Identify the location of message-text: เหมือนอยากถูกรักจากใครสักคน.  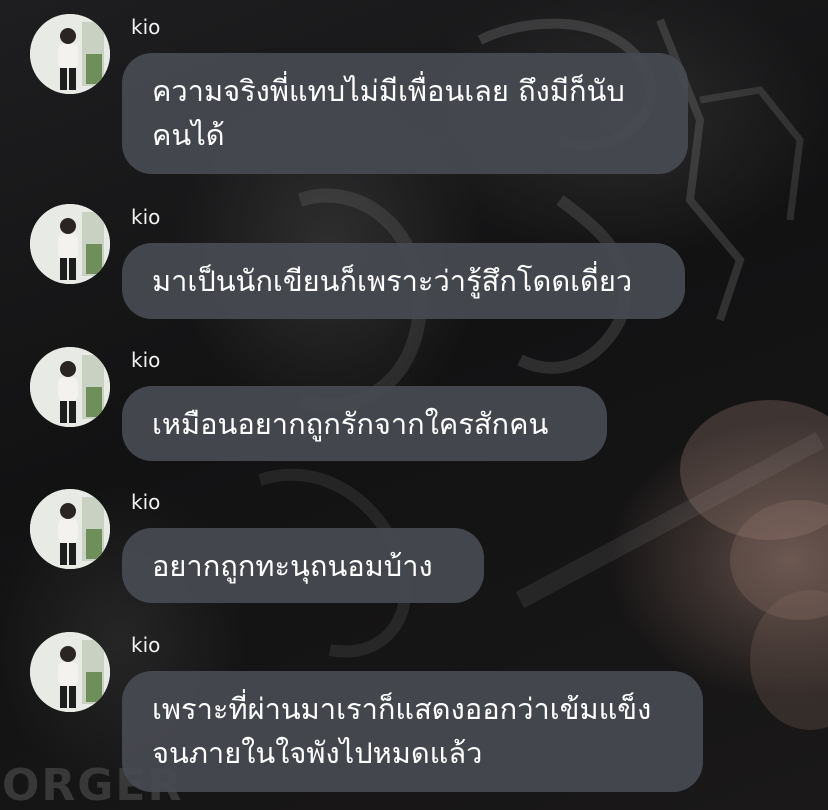
(350, 424).